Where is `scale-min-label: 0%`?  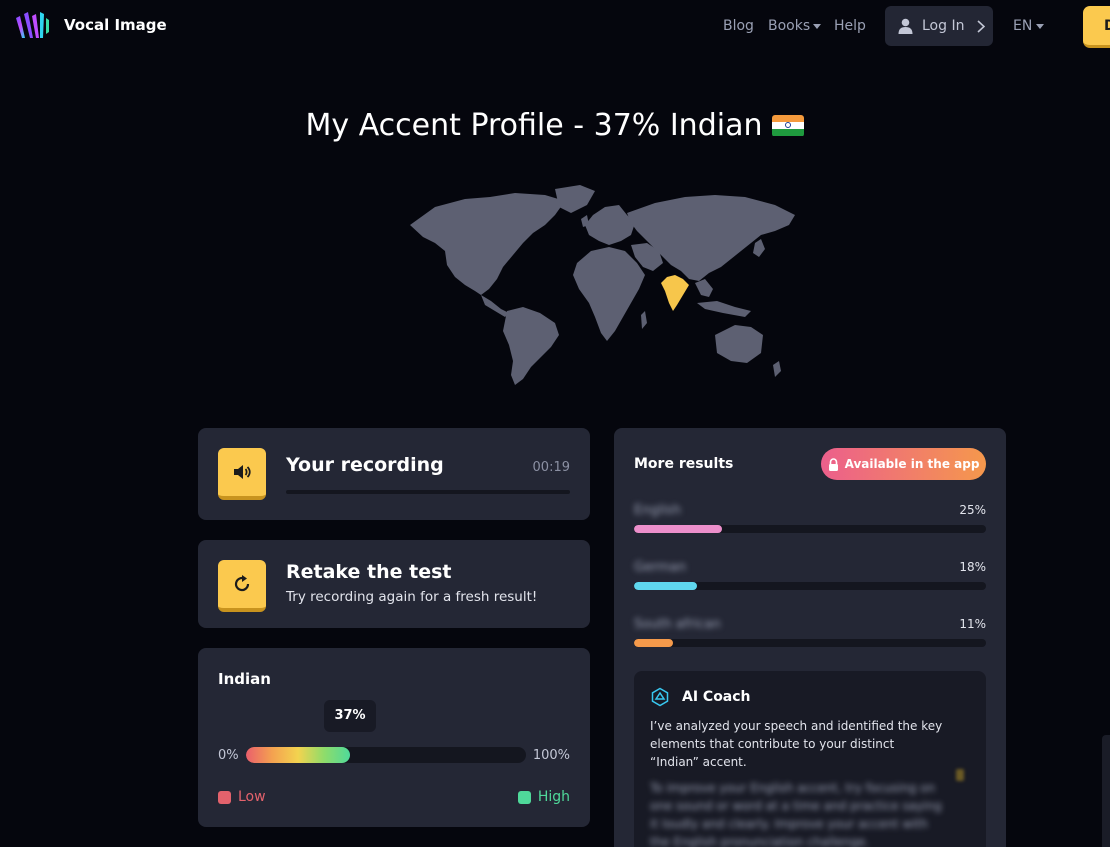
scale-min-label: 0% is located at coordinates (228, 755).